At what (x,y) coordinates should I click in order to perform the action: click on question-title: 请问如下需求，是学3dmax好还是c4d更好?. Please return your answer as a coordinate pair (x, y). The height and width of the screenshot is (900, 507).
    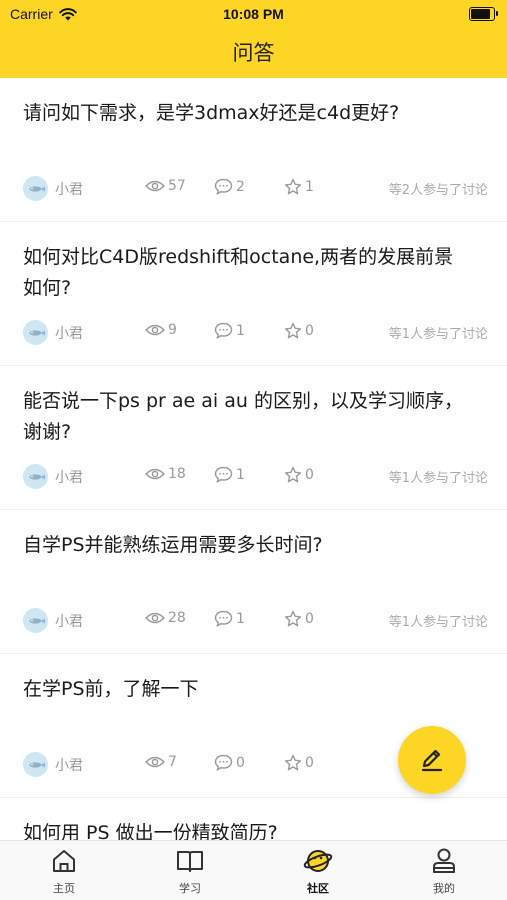
    Looking at the image, I should click on (243, 113).